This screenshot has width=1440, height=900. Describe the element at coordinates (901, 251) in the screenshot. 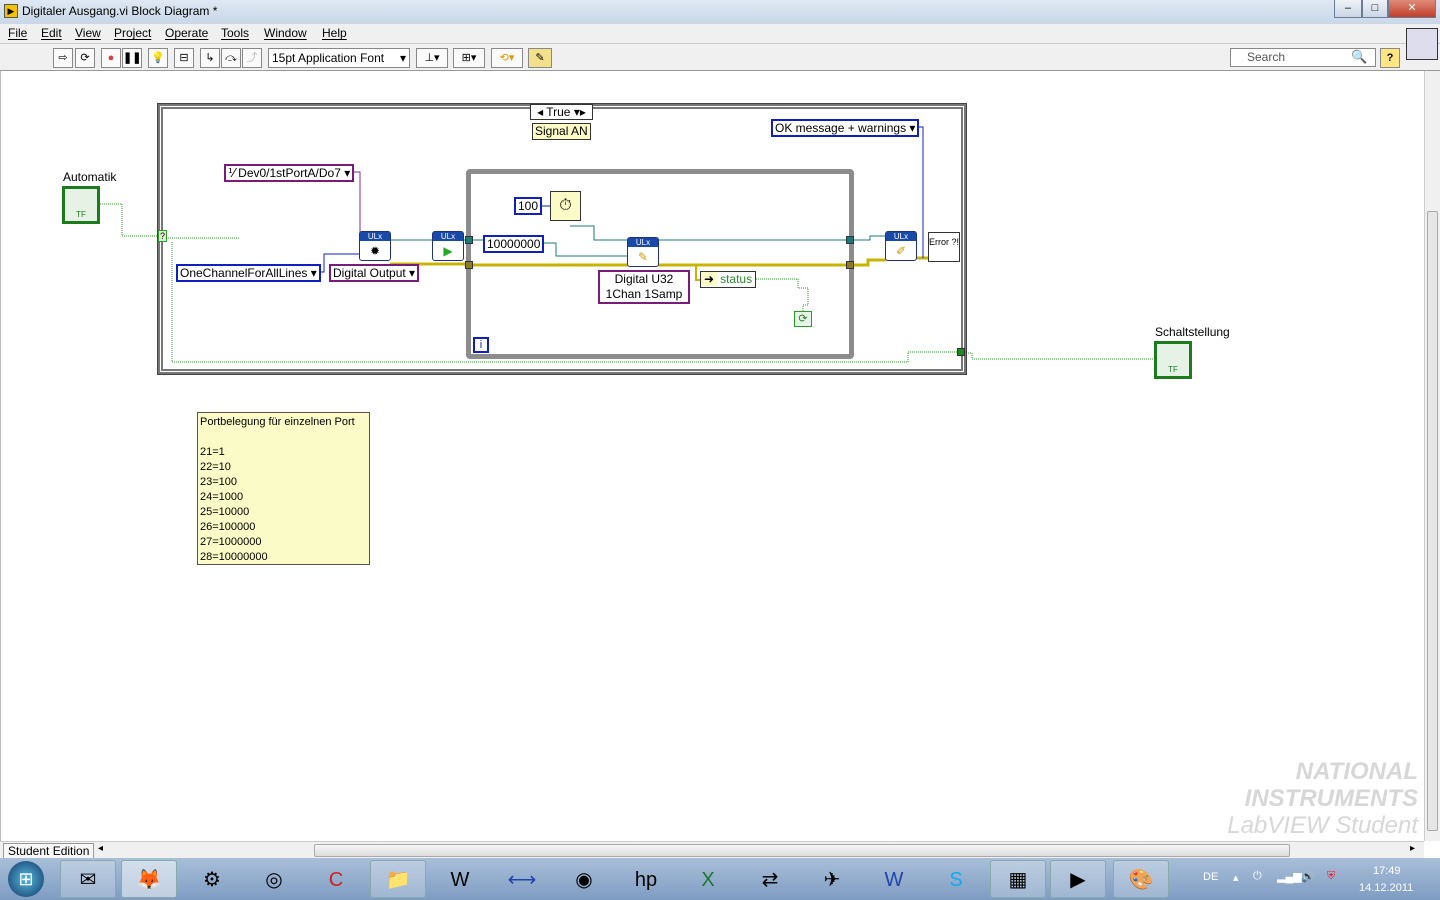

I see `eraser-icon: ✐` at that location.